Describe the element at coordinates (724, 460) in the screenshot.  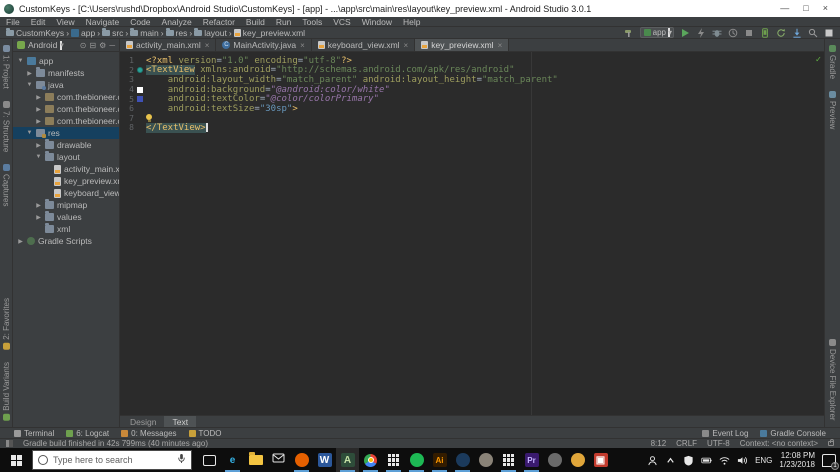
I see `wifi-icon` at that location.